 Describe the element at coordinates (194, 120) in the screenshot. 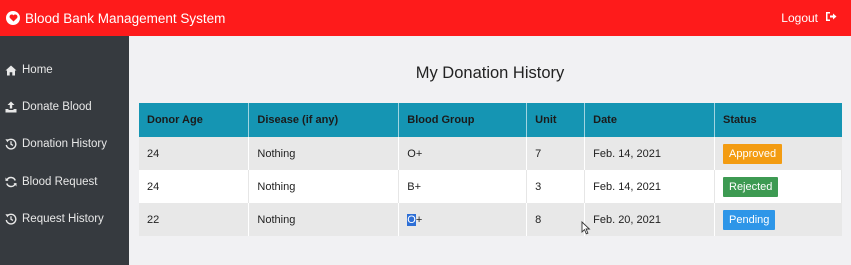

I see `column-header-donor-age: Donor Age` at that location.